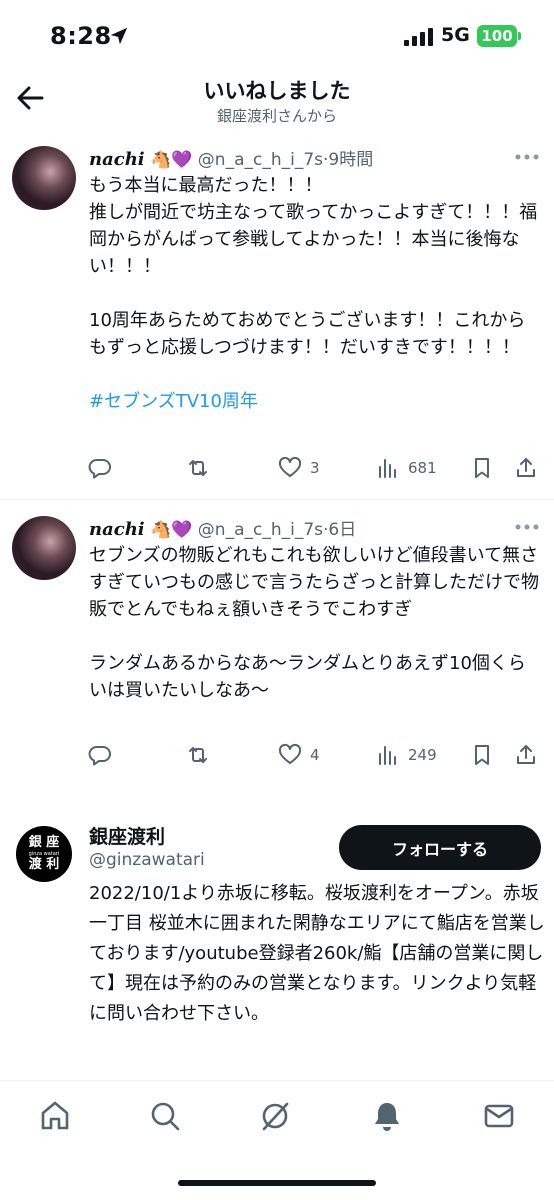 This screenshot has width=554, height=1200. What do you see at coordinates (173, 401) in the screenshot?
I see `hashtag-link: #セブンズTV10周年` at bounding box center [173, 401].